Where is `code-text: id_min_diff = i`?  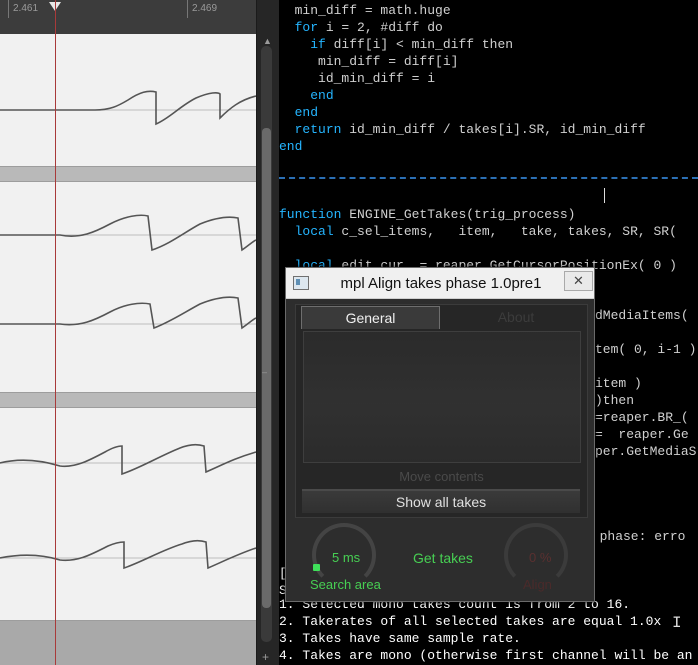 code-text: id_min_diff = i is located at coordinates (377, 78).